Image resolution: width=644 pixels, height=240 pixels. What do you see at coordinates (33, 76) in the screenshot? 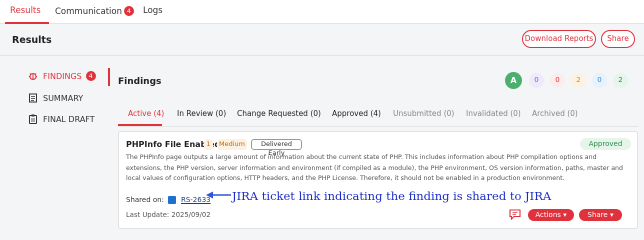
I see `bug-icon` at bounding box center [33, 76].